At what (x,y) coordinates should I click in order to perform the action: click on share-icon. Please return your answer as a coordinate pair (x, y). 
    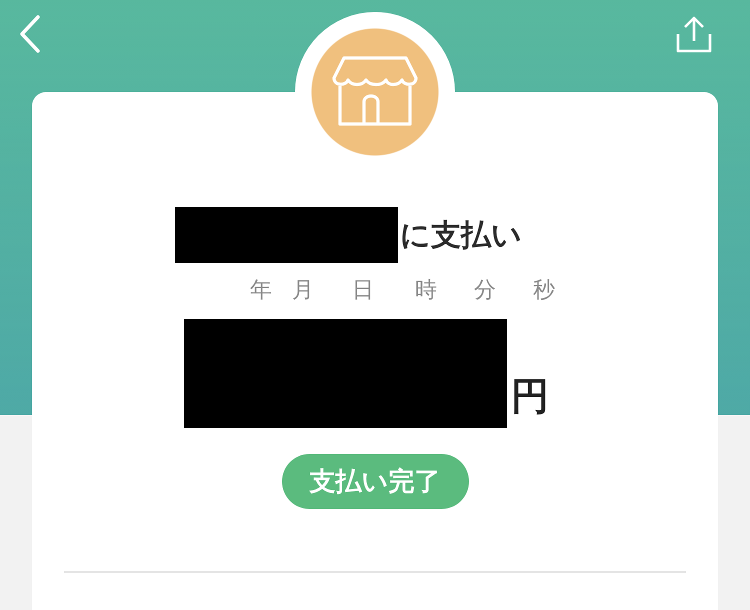
    Looking at the image, I should click on (694, 35).